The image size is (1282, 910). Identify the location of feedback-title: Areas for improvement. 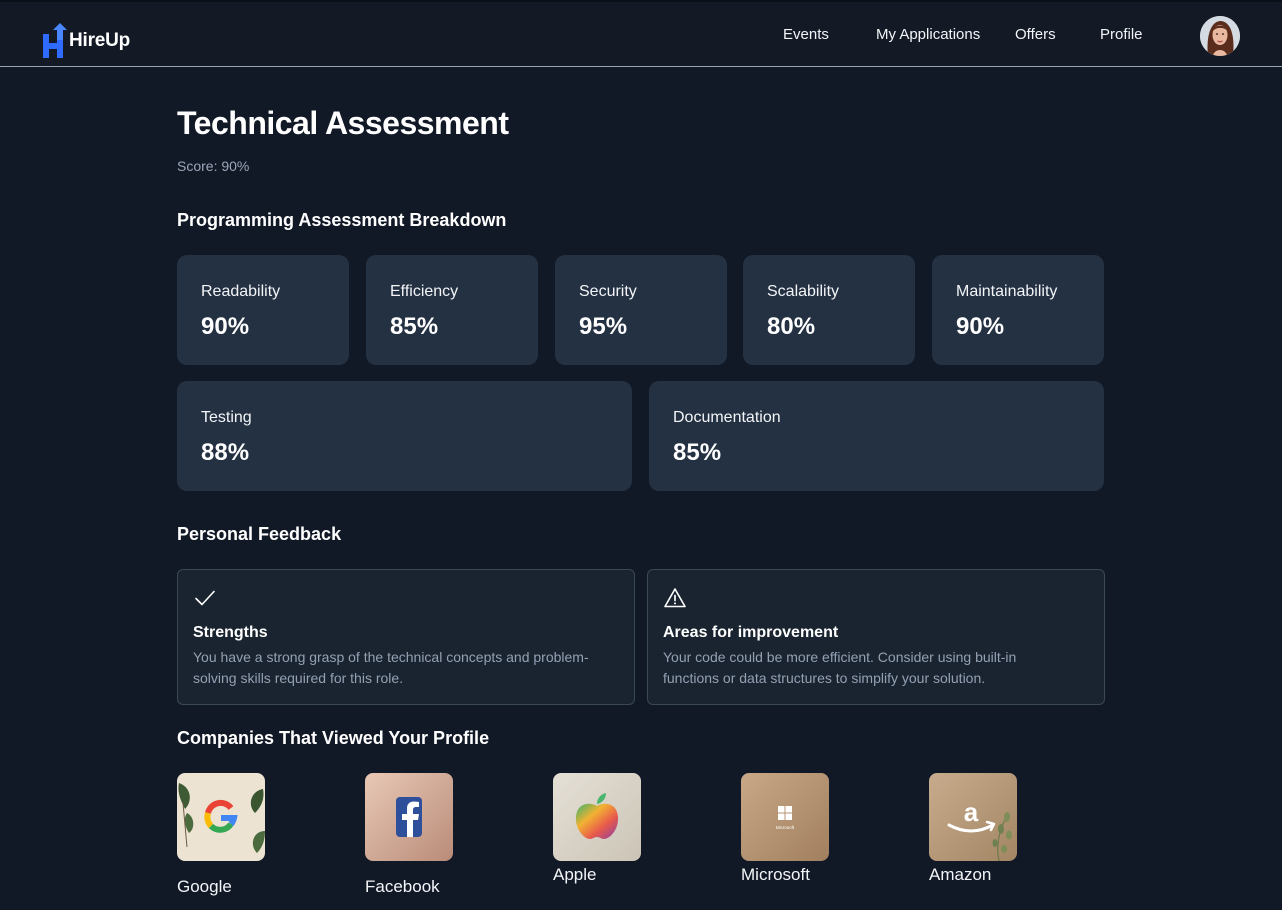
(751, 632).